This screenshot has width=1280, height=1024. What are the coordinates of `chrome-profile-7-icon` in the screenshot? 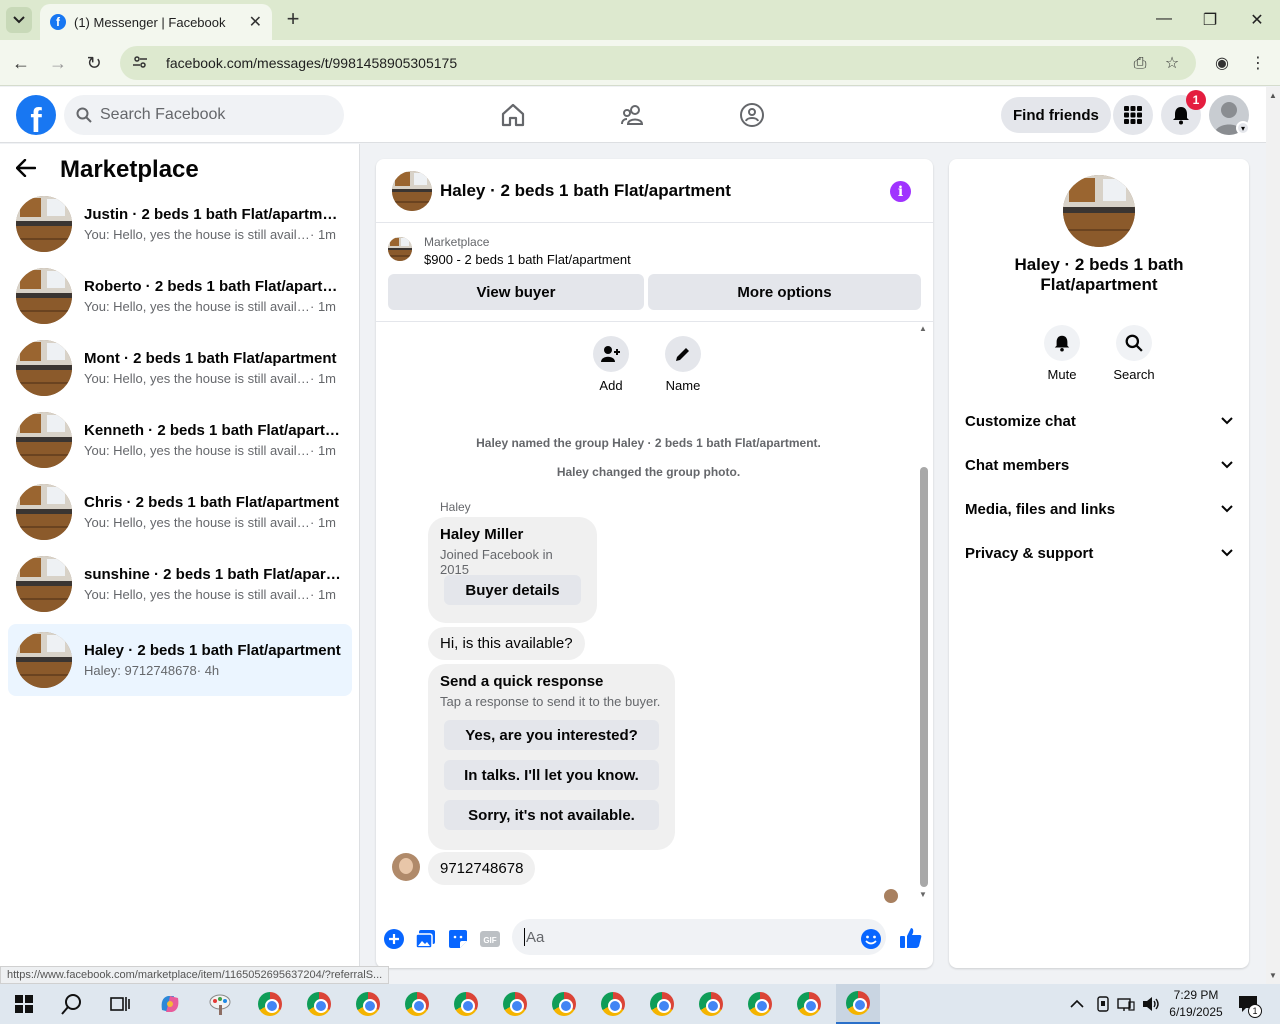 It's located at (564, 1004).